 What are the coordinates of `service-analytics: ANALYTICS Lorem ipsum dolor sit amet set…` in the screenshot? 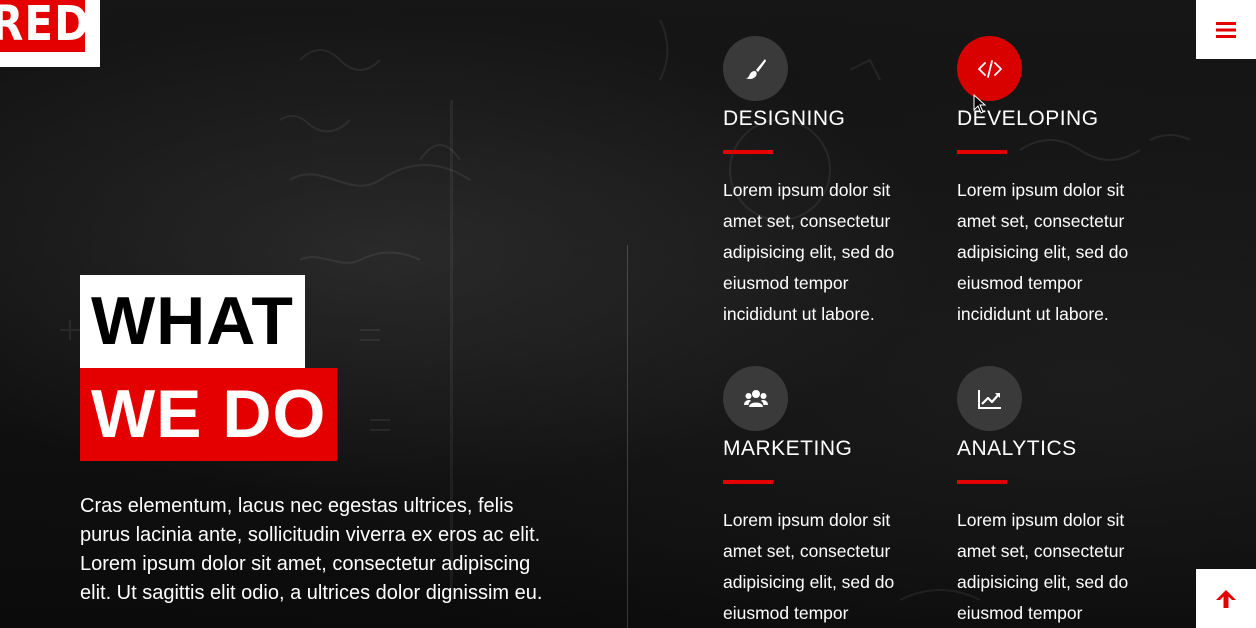 It's located at (1057, 497).